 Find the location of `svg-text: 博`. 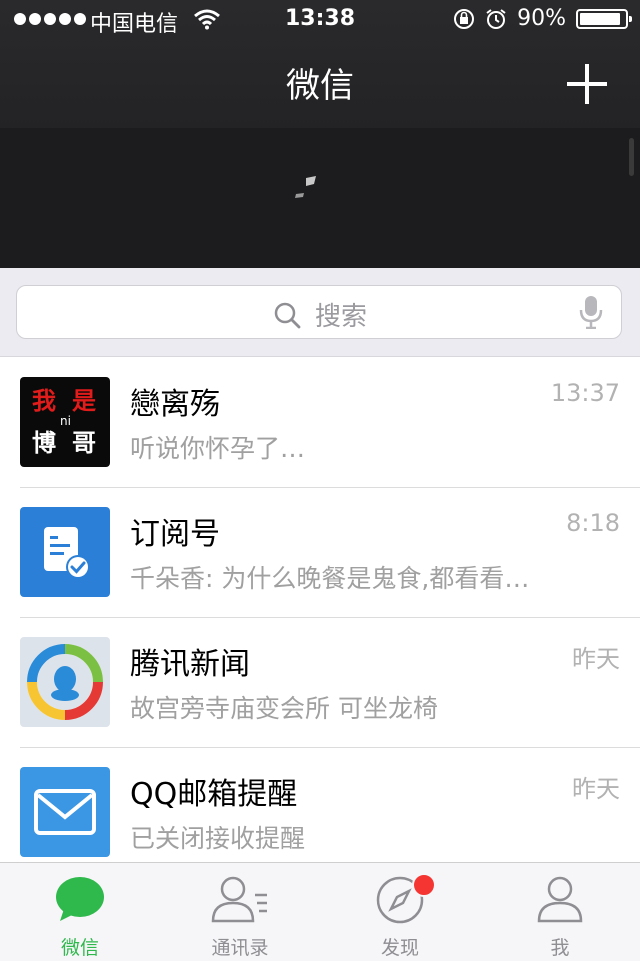

svg-text: 博 is located at coordinates (44, 443).